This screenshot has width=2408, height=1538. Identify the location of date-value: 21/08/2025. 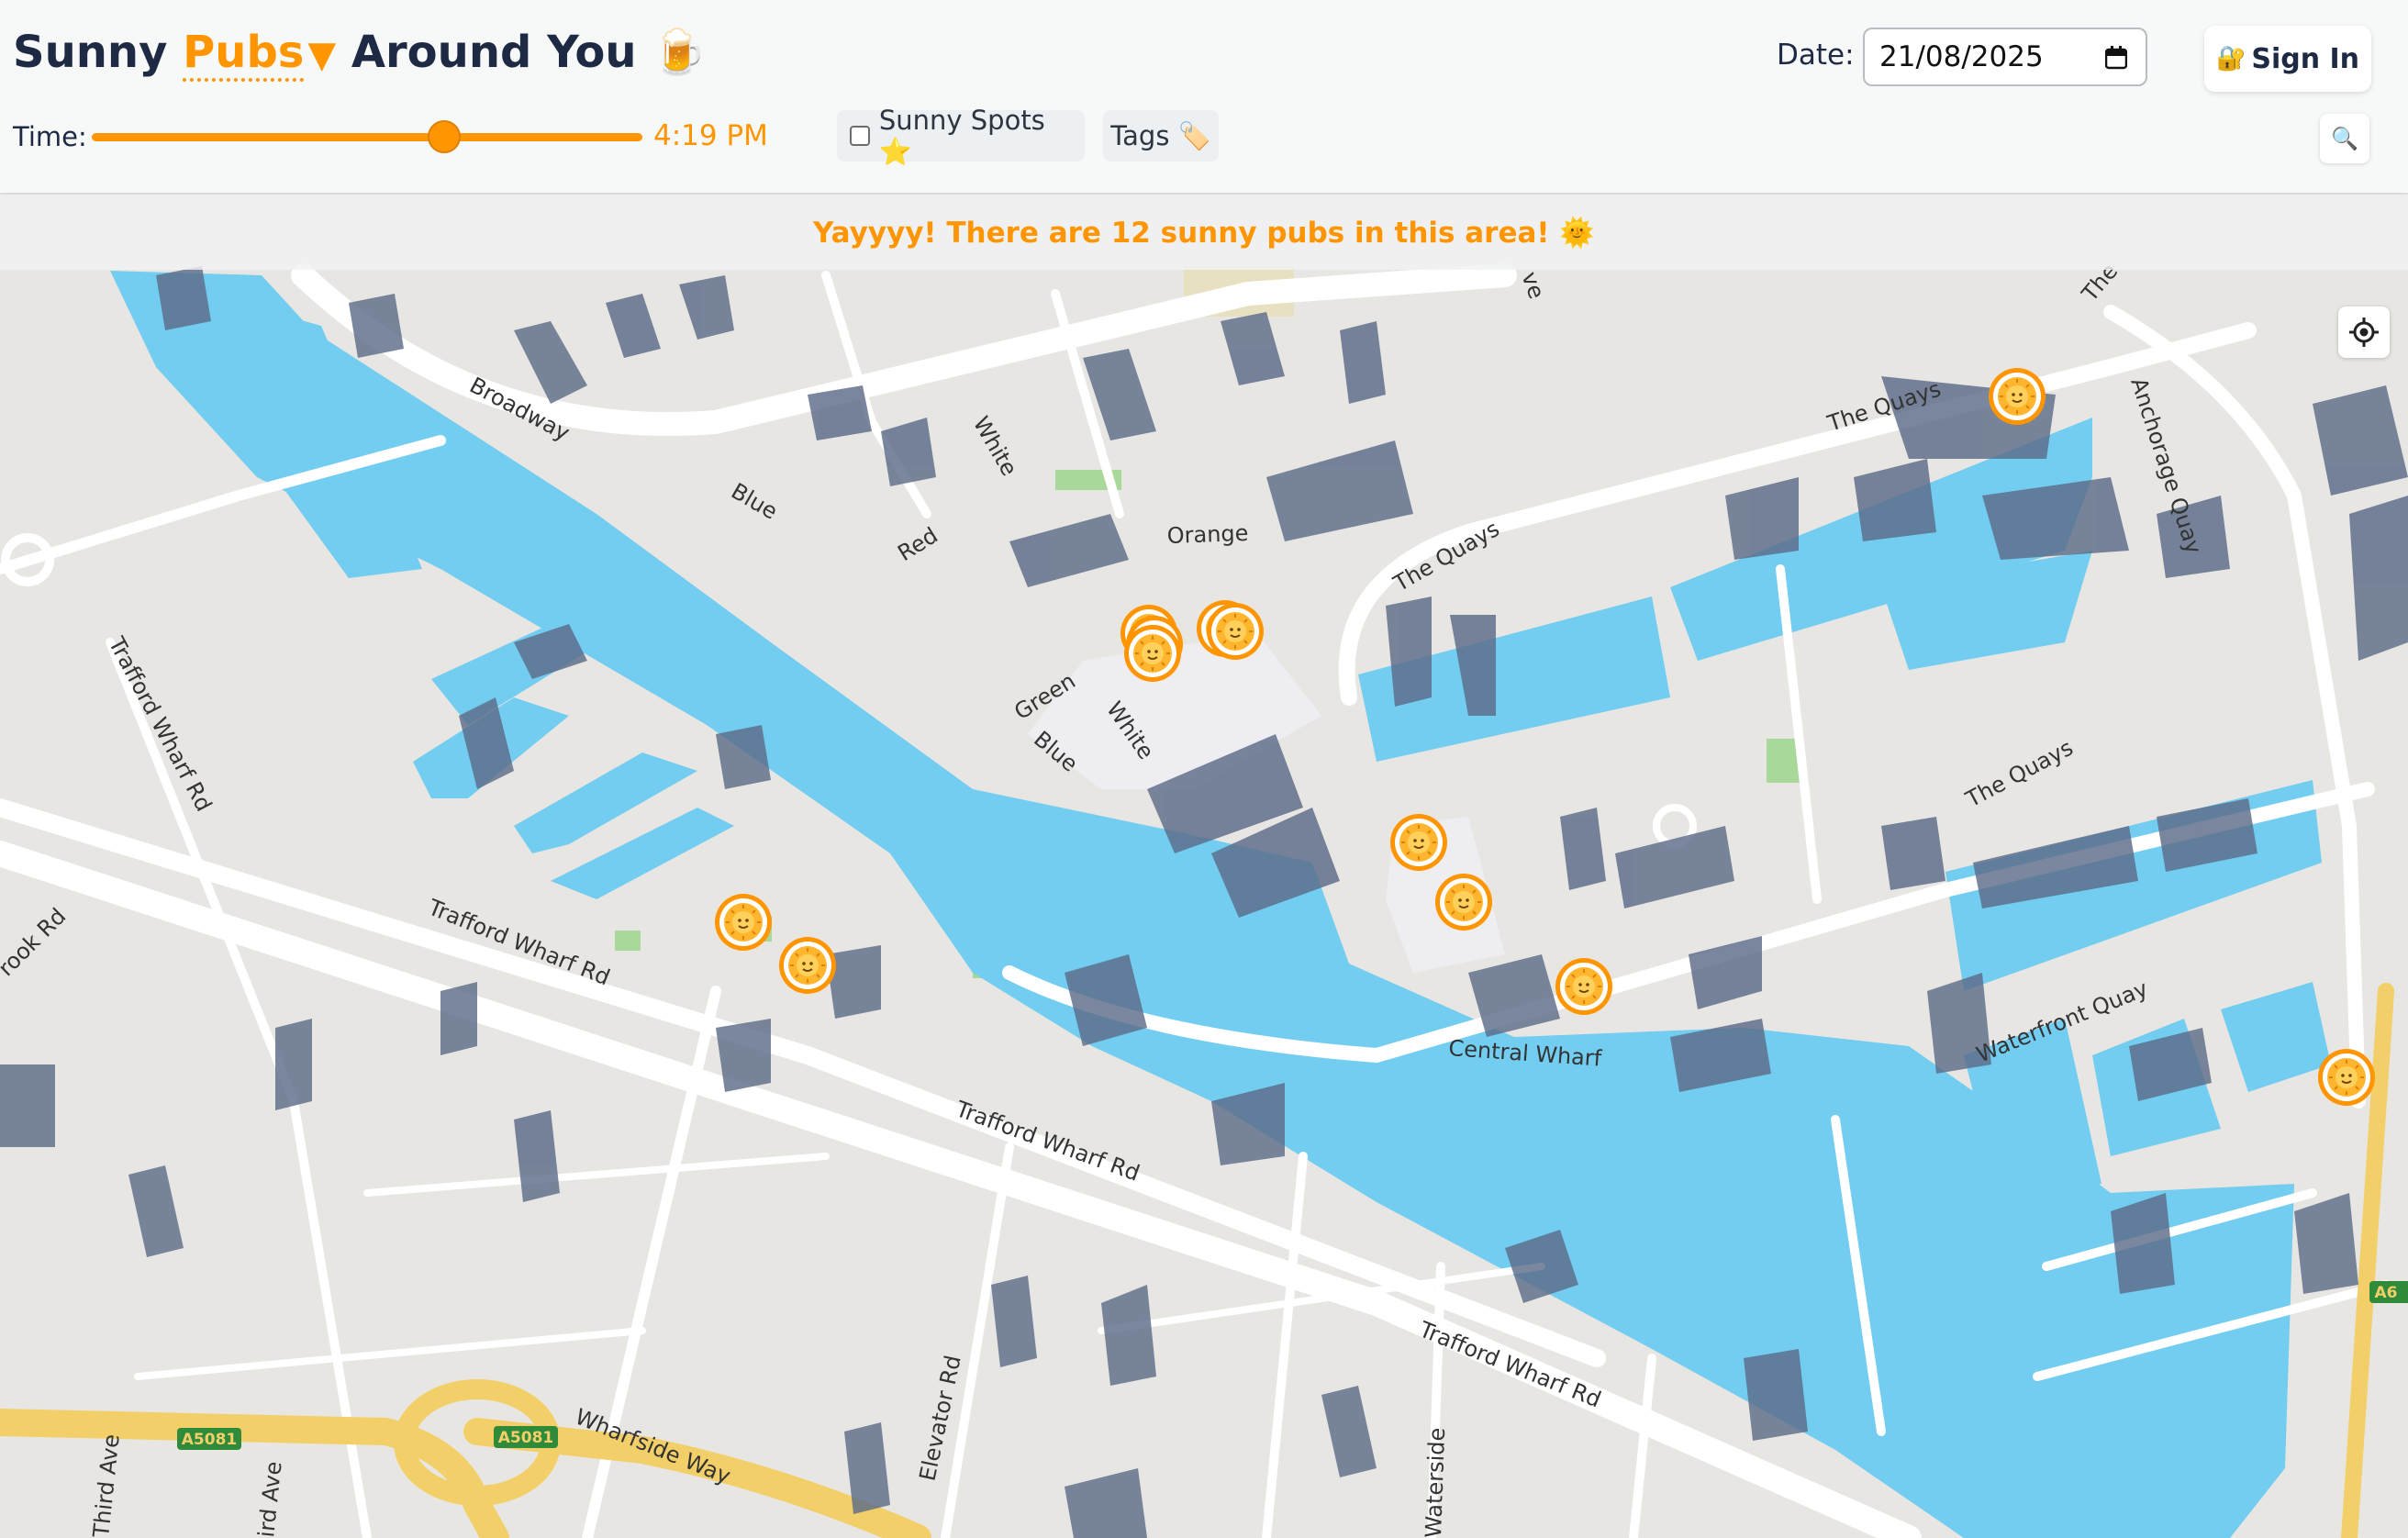
(1962, 56).